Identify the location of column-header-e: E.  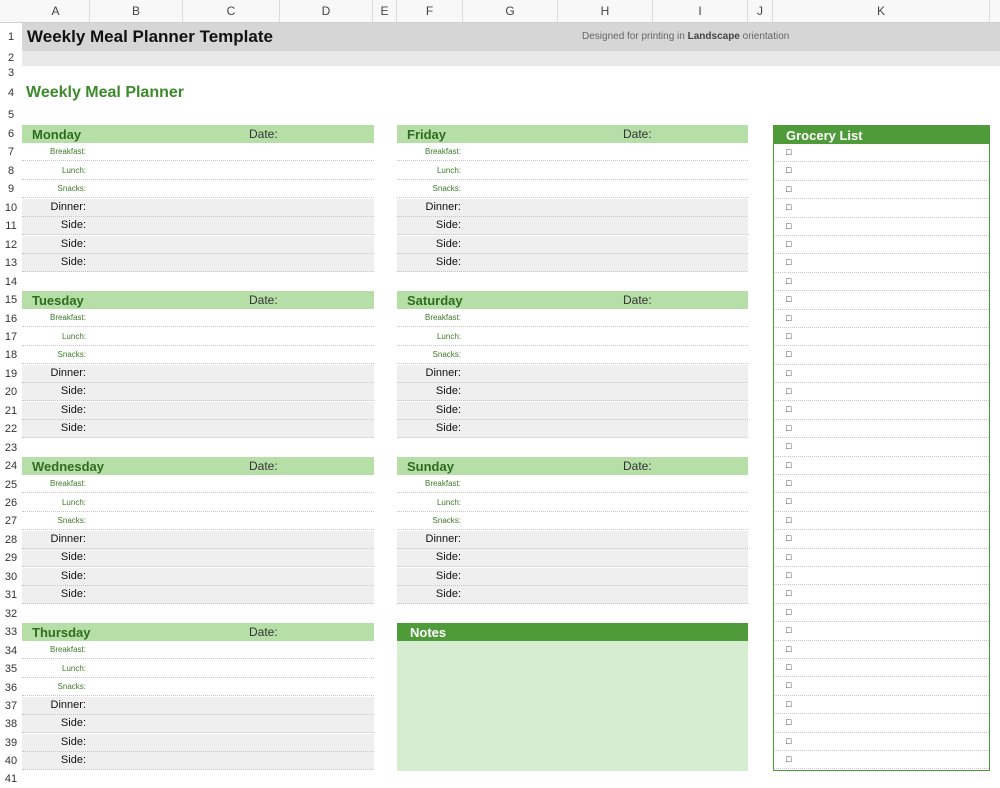
(385, 11).